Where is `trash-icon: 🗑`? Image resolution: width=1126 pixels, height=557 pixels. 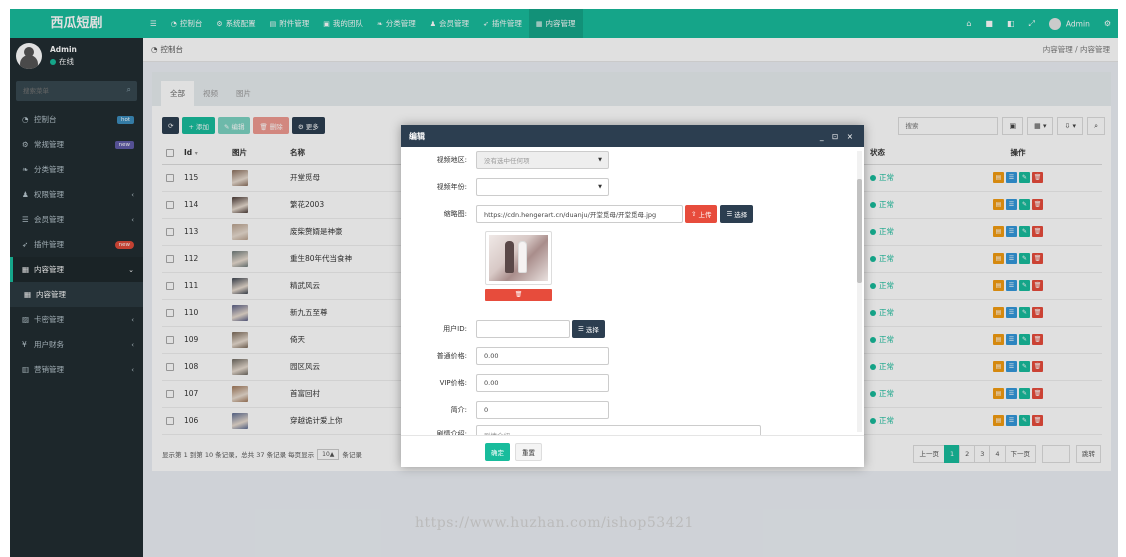 trash-icon: 🗑 is located at coordinates (518, 294).